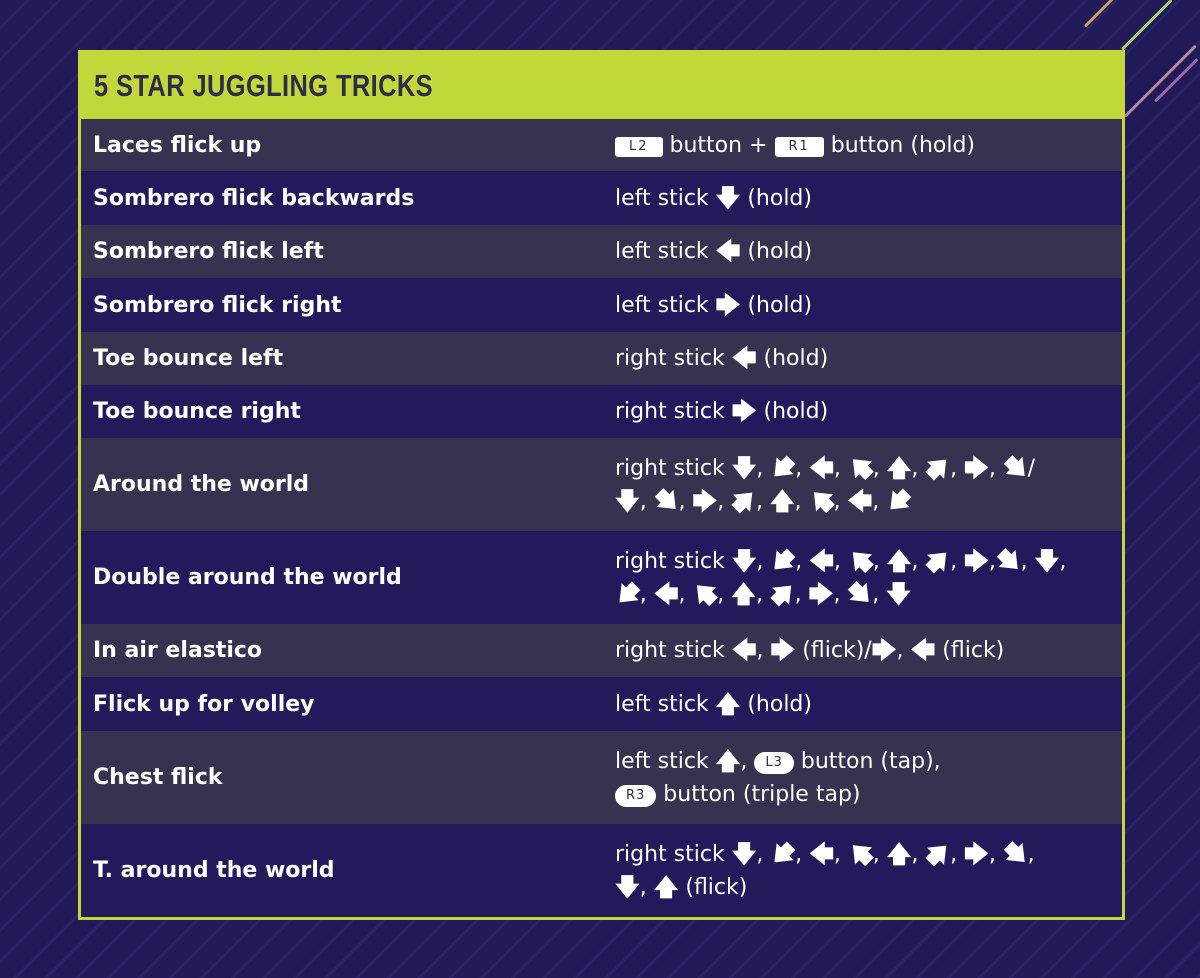  What do you see at coordinates (197, 411) in the screenshot?
I see `trick-name: Toe bounce right` at bounding box center [197, 411].